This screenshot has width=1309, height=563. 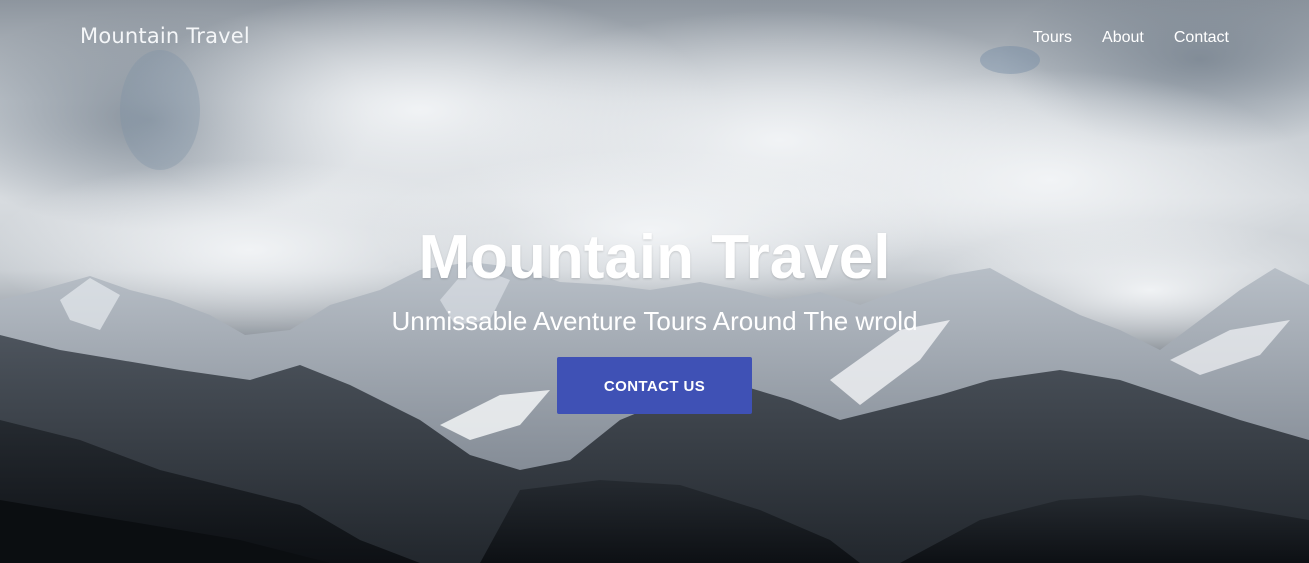 What do you see at coordinates (1123, 38) in the screenshot?
I see `nav-link-about: About` at bounding box center [1123, 38].